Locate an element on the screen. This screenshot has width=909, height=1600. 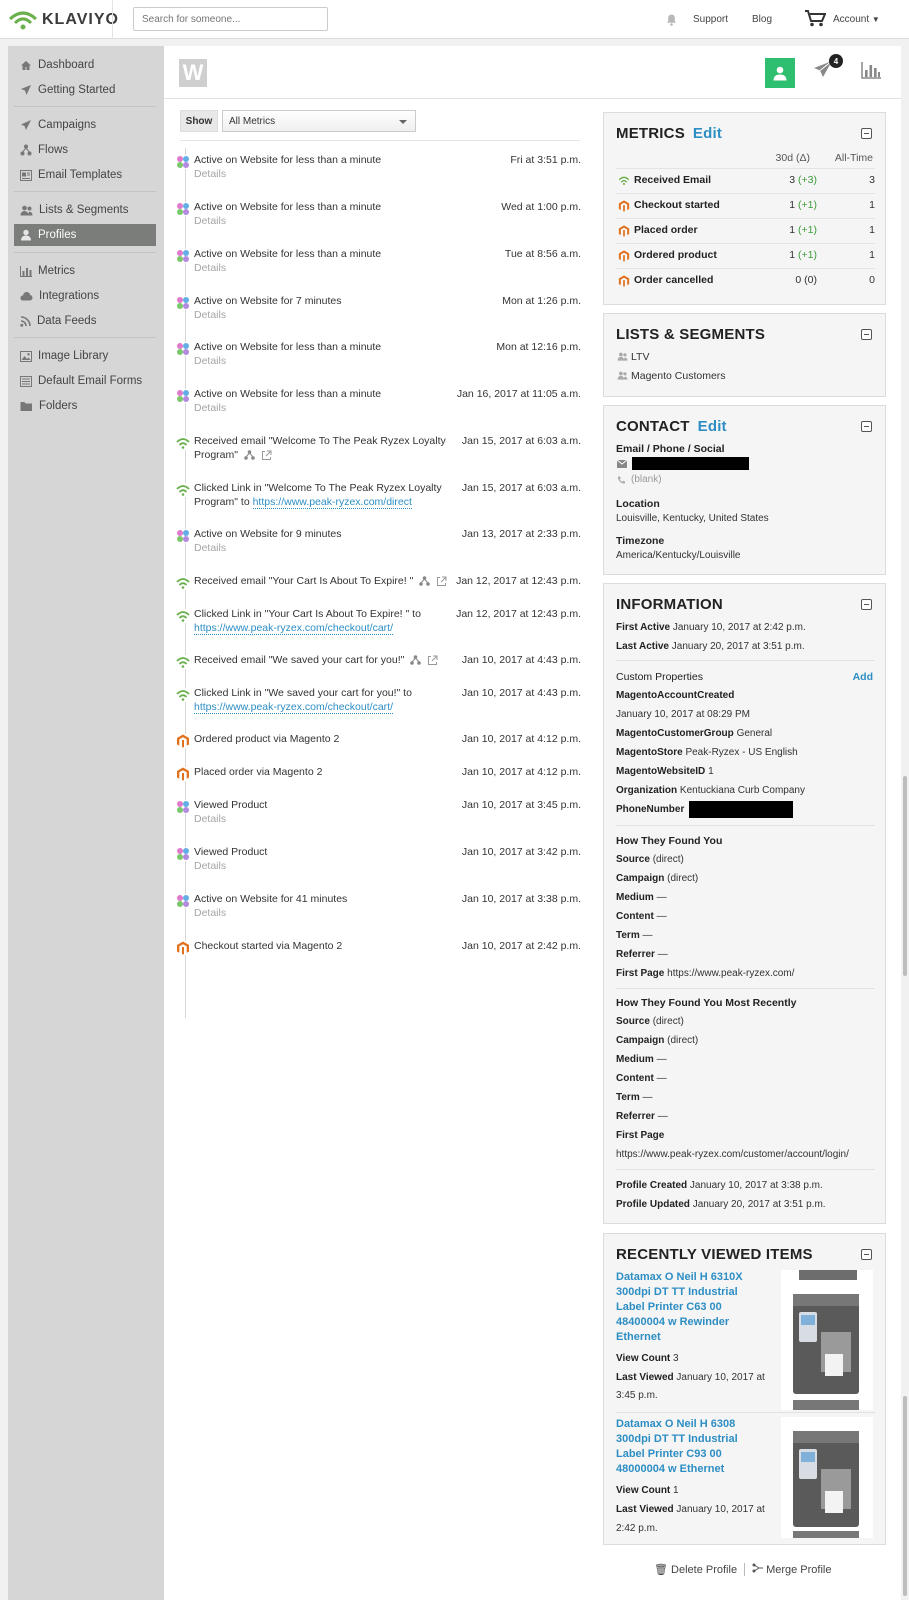
search-input is located at coordinates (230, 19).